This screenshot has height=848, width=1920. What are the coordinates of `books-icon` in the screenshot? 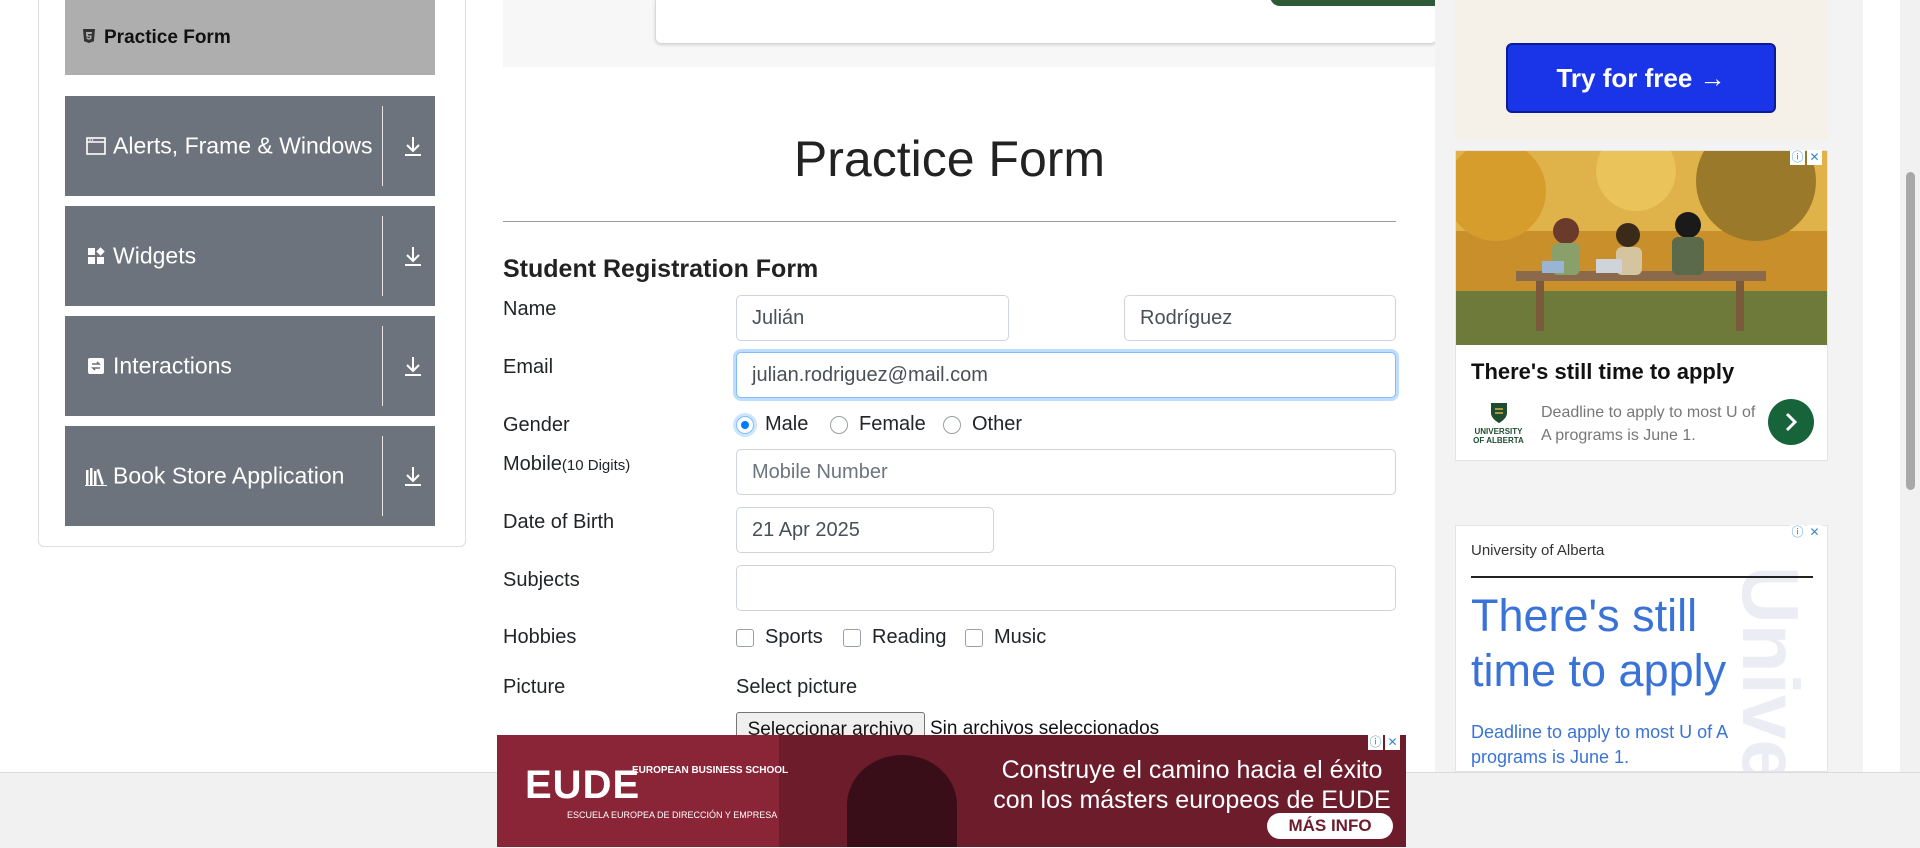 It's located at (96, 476).